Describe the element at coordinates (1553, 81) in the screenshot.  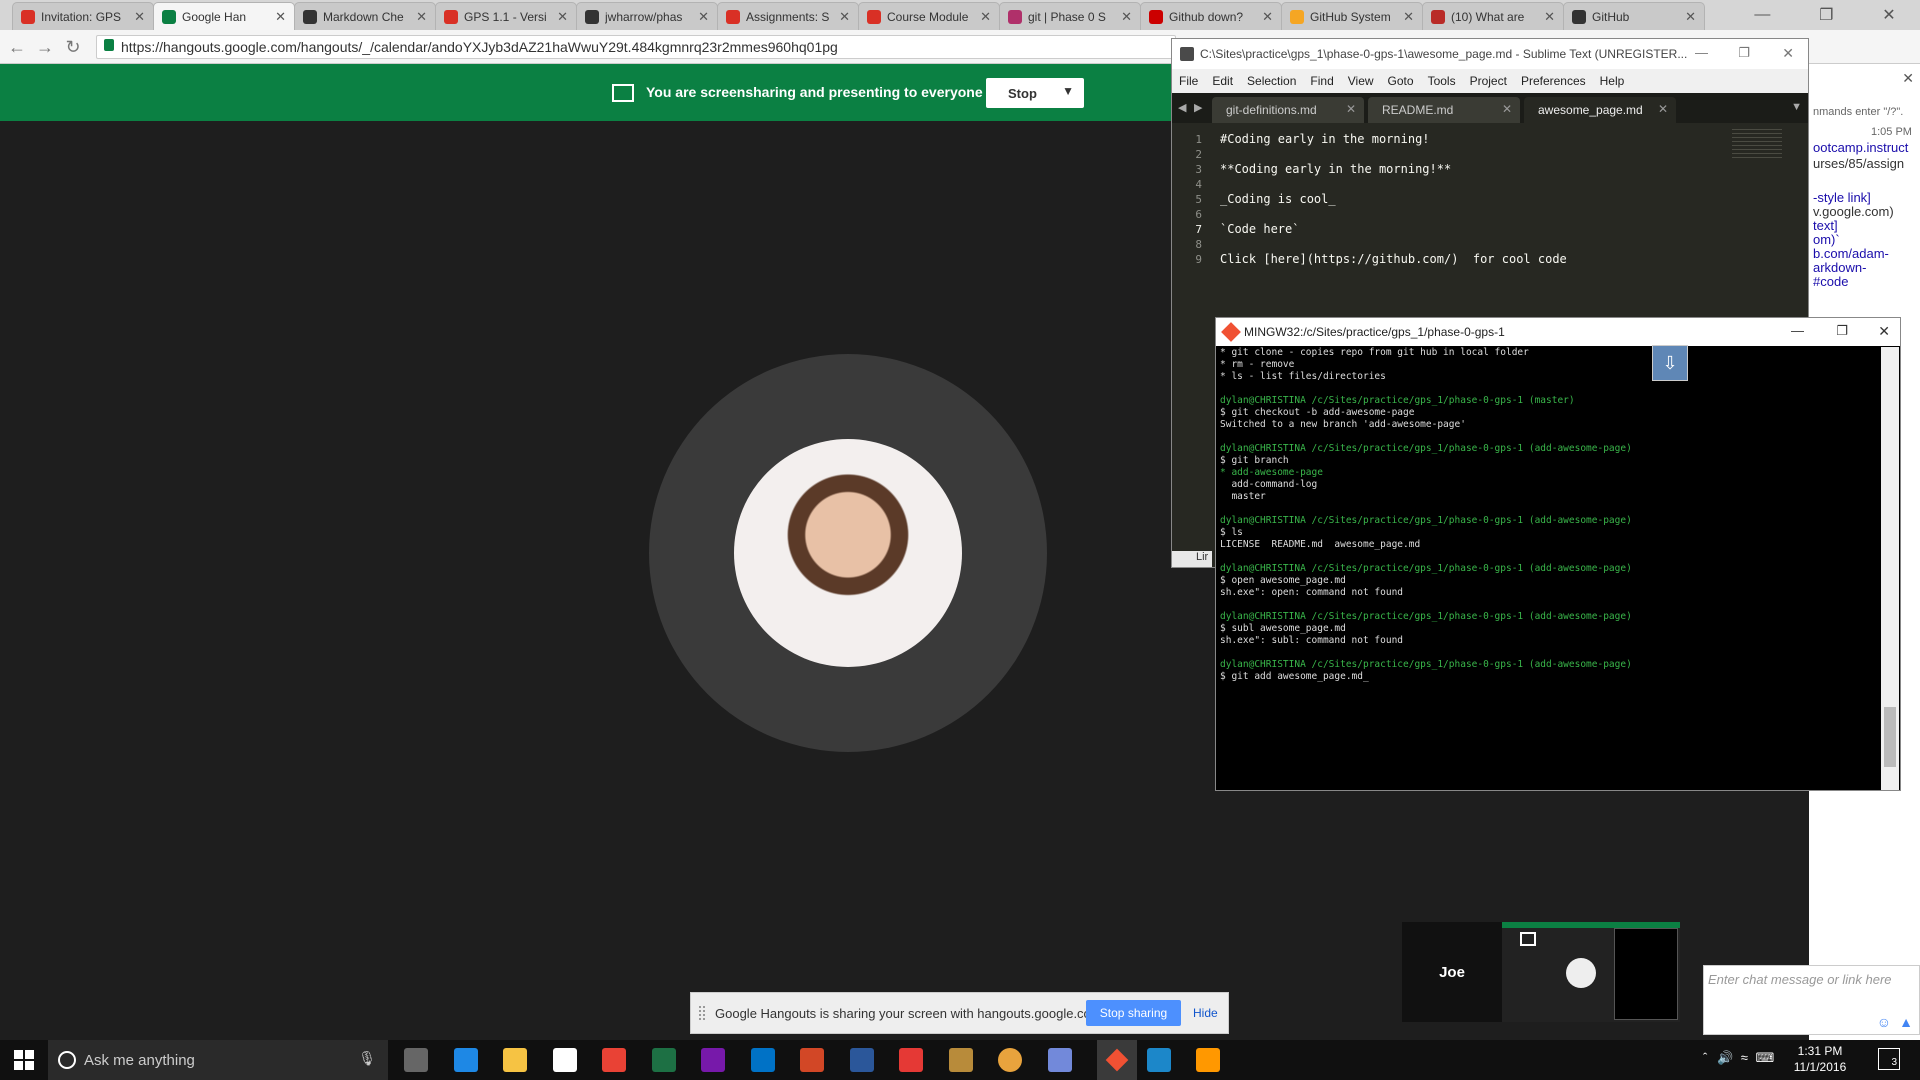
I see `menu-item-preferences: Preferences` at that location.